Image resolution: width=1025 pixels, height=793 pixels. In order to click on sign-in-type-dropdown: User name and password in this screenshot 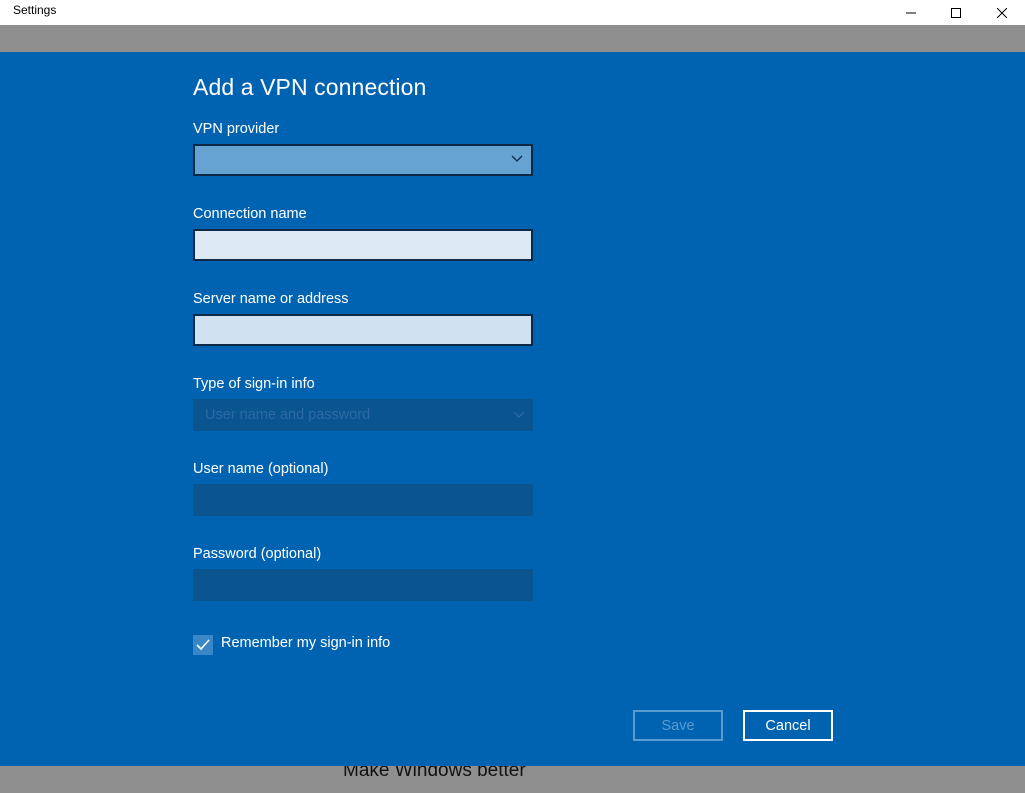, I will do `click(363, 415)`.